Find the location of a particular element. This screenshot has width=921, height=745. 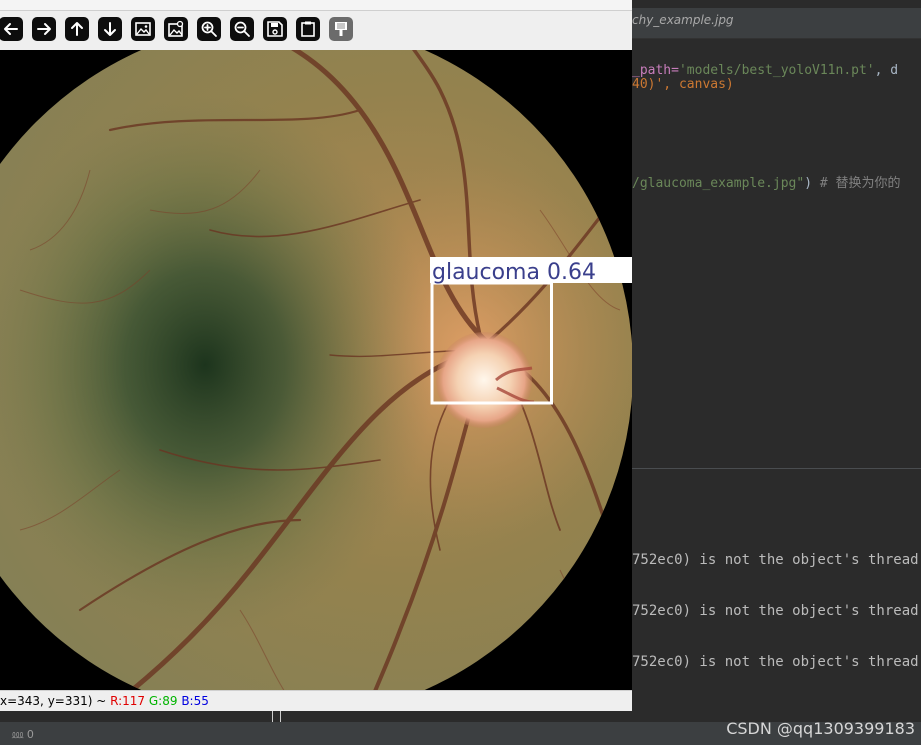

pan-right-button is located at coordinates (44, 29).